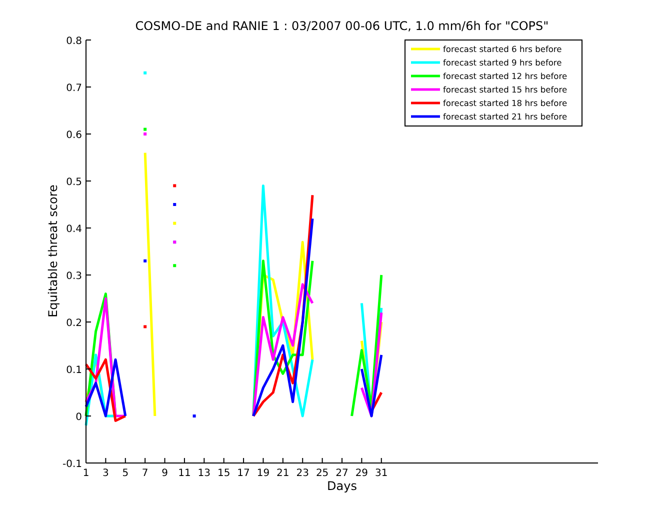 This screenshot has height=520, width=660. What do you see at coordinates (125, 473) in the screenshot?
I see `x-tick-label: 5` at bounding box center [125, 473].